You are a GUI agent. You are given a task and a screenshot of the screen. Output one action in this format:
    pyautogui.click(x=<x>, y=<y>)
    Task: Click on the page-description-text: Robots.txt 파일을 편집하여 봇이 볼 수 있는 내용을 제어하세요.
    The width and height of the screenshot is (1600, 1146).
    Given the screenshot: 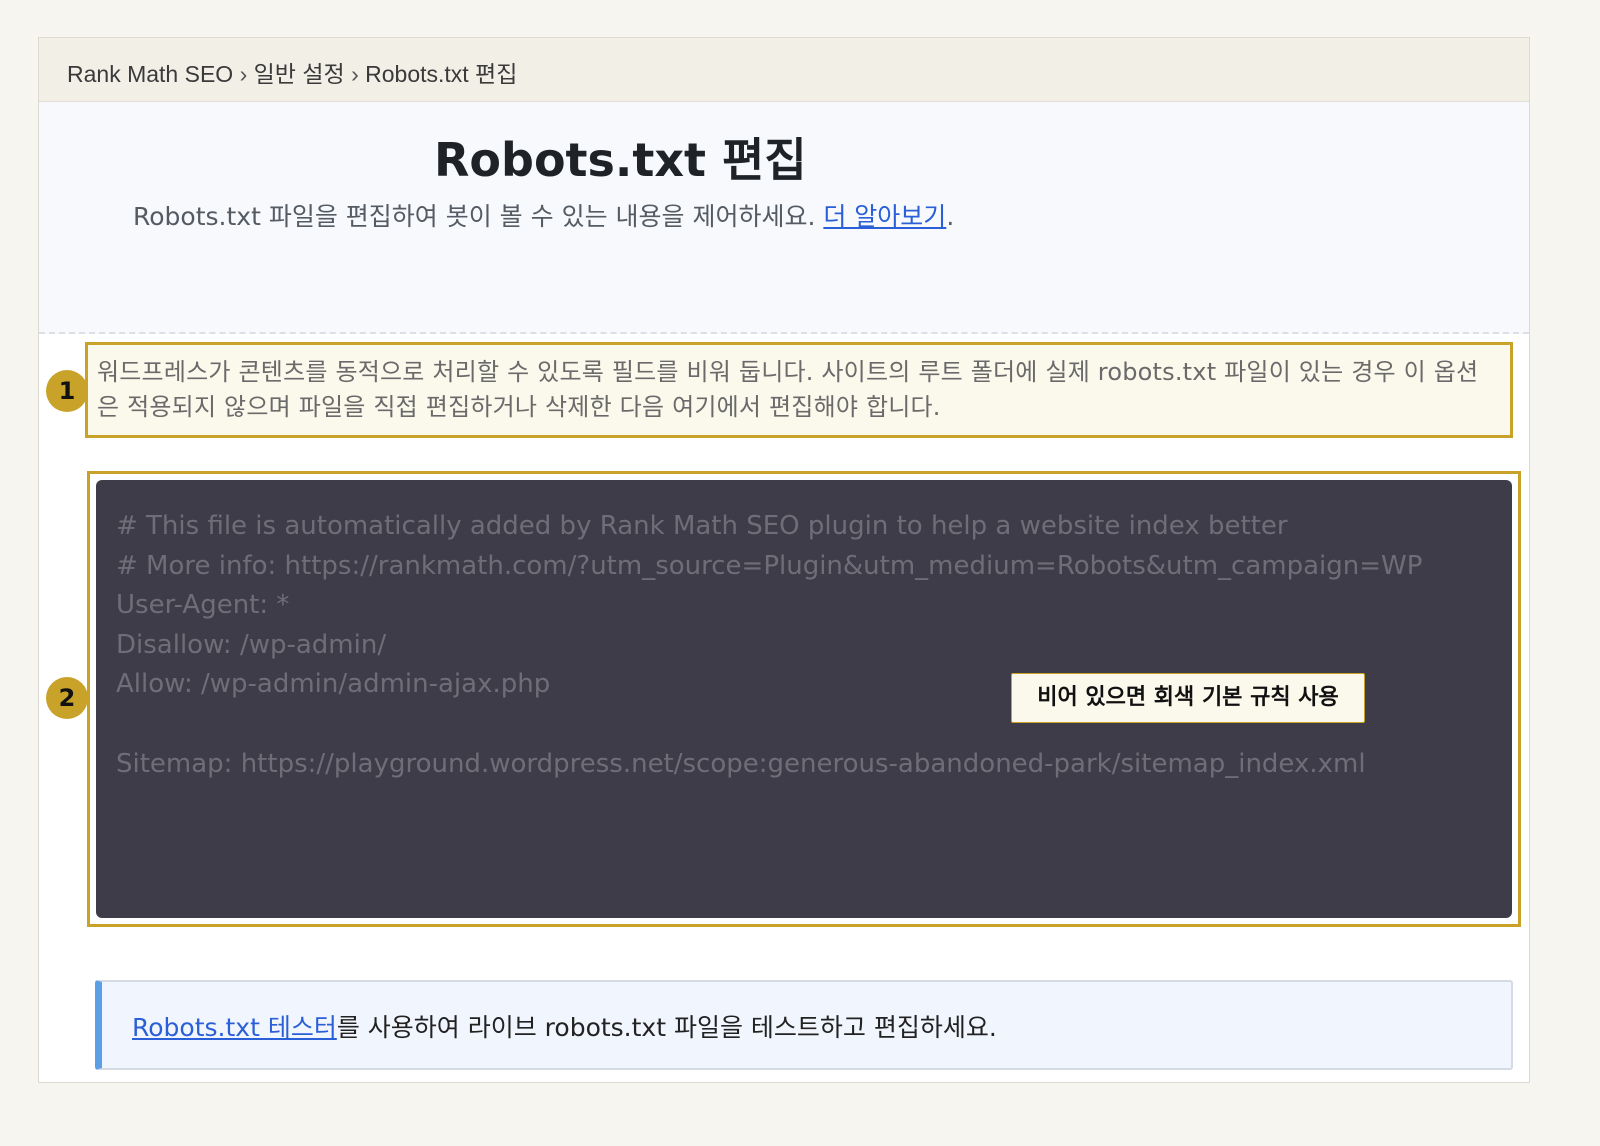 What is the action you would take?
    pyautogui.click(x=474, y=216)
    